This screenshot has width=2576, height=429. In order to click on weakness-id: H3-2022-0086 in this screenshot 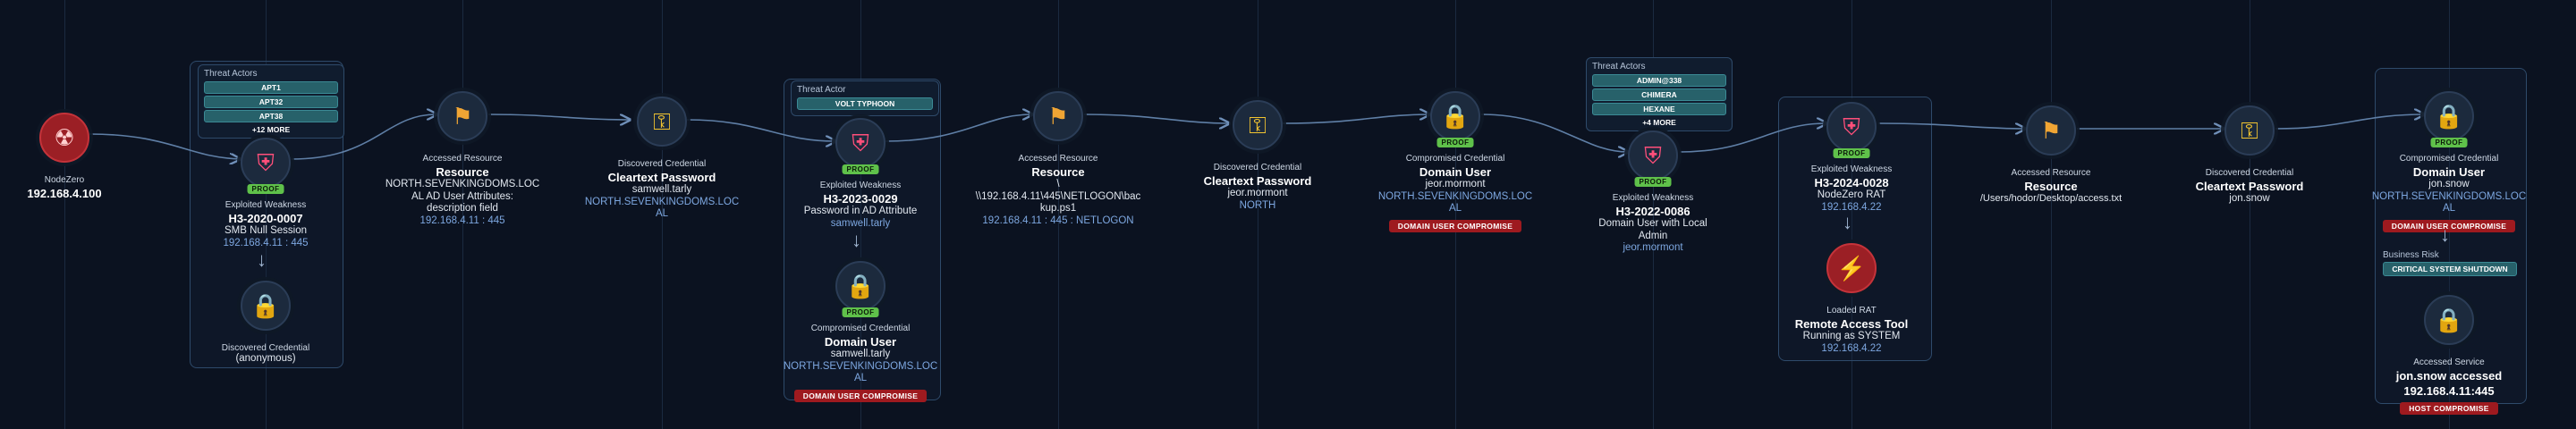, I will do `click(1652, 212)`.